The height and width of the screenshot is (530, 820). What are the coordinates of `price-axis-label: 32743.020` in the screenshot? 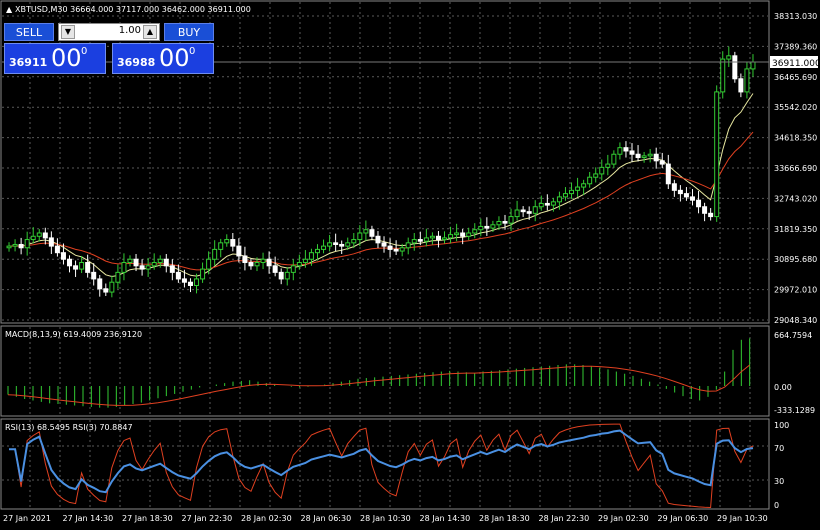 It's located at (795, 198).